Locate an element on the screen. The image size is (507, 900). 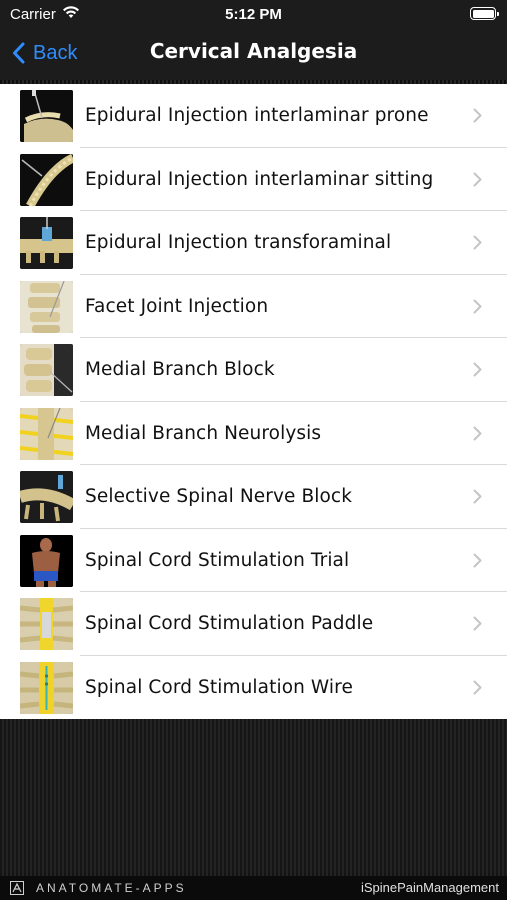
list-item-label: Medial Branch Block is located at coordinates (180, 369).